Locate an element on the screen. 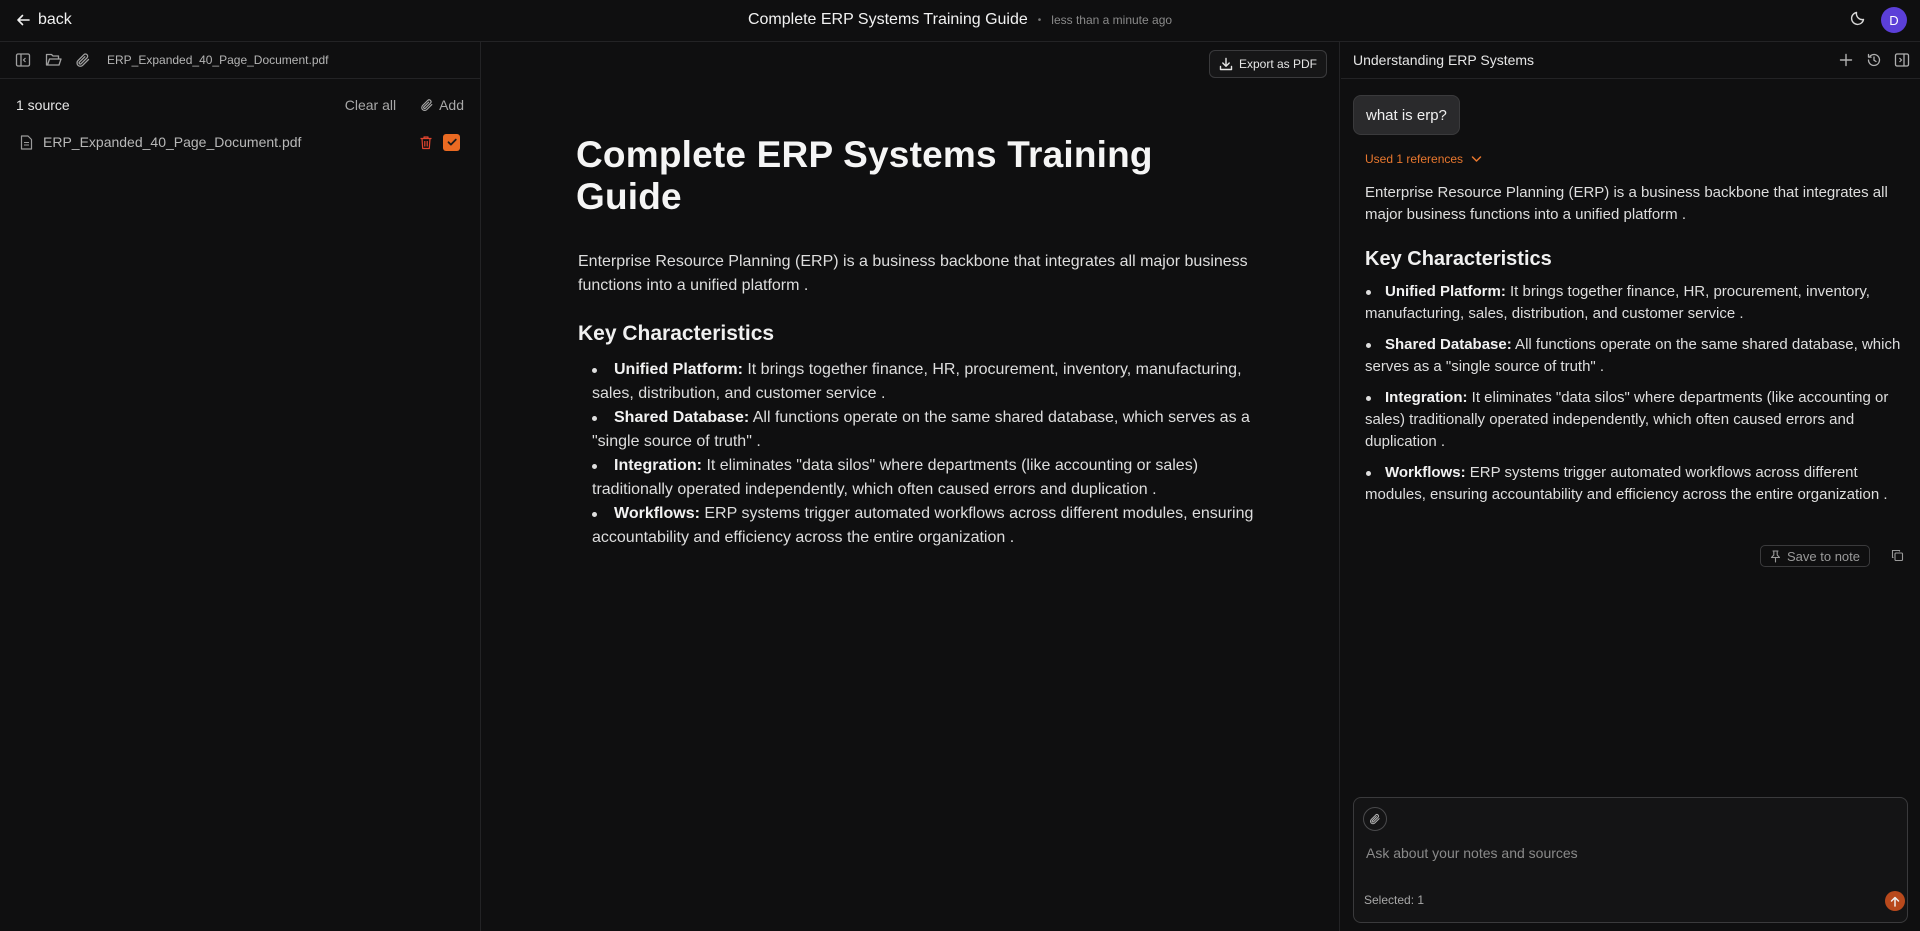 This screenshot has width=1920, height=931. arrow-up-icon is located at coordinates (1895, 901).